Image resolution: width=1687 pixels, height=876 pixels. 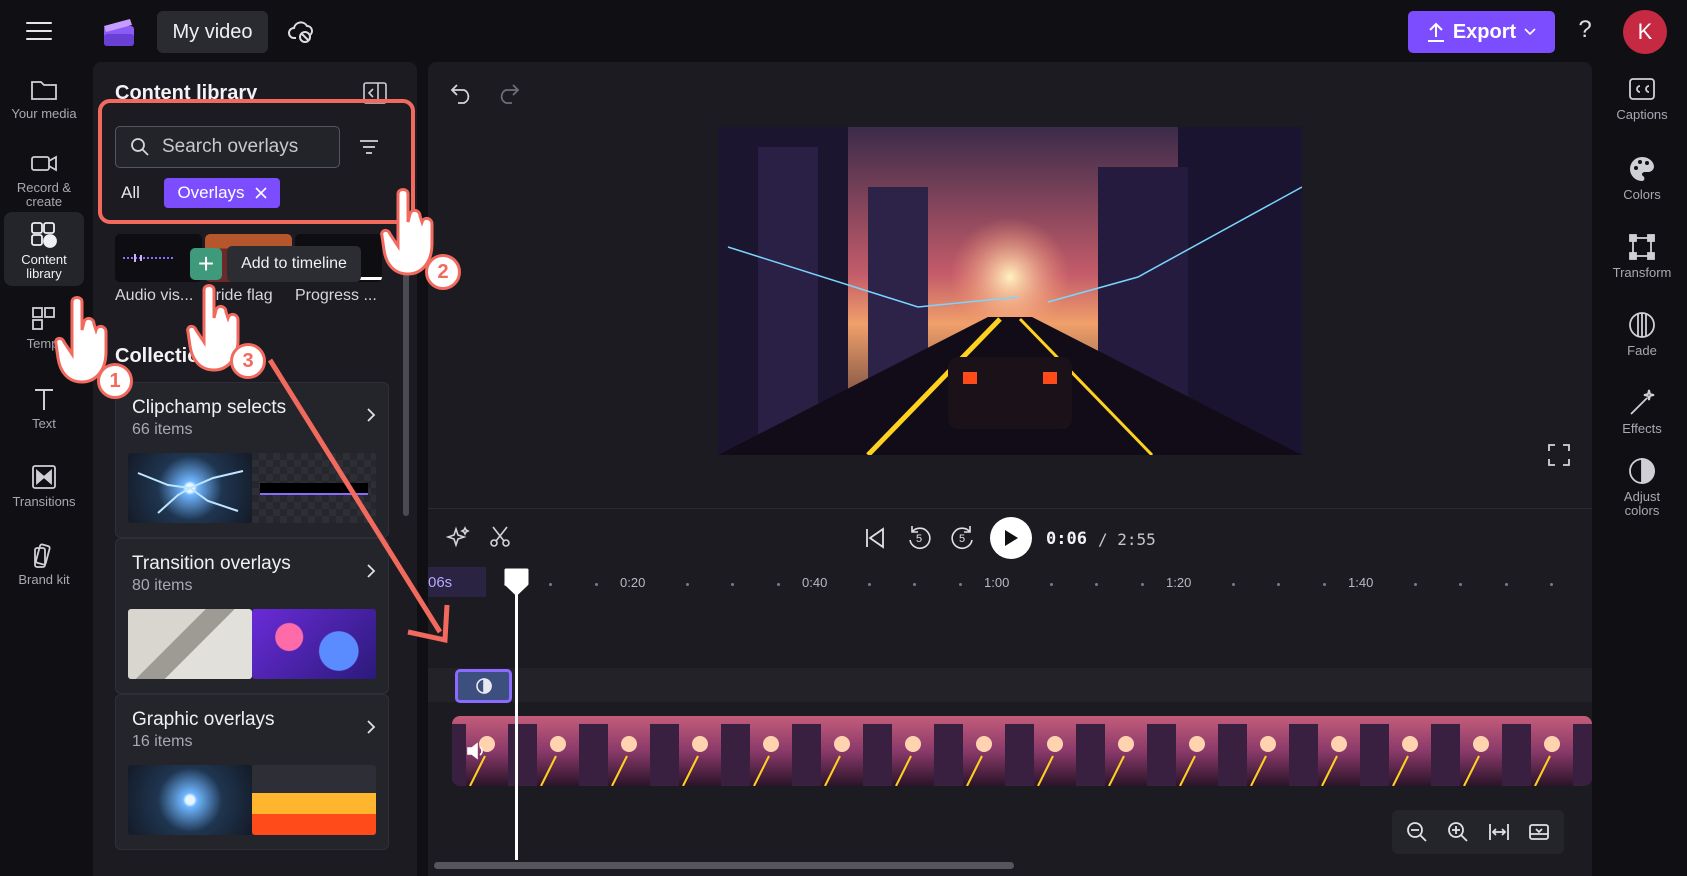 What do you see at coordinates (1642, 487) in the screenshot?
I see `rail-item-adjust-colors: Adjust colors` at bounding box center [1642, 487].